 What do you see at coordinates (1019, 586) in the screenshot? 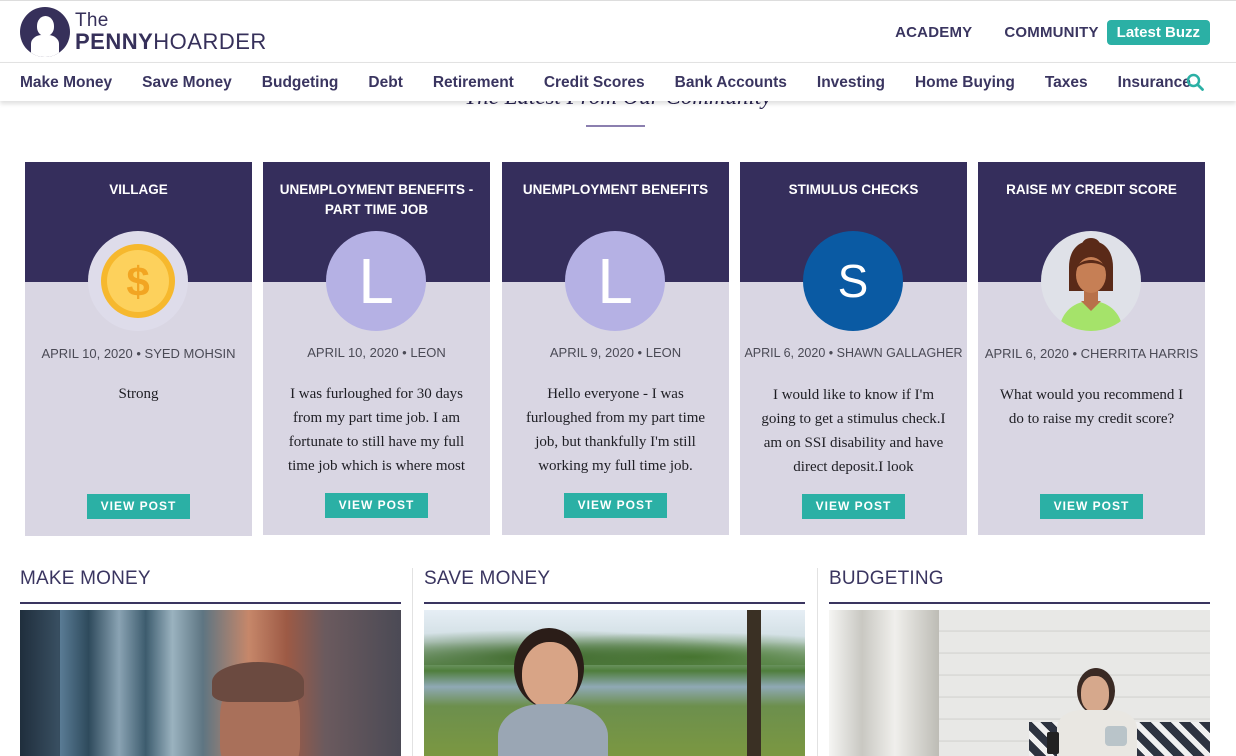
I see `section-title: BUDGETING` at bounding box center [1019, 586].